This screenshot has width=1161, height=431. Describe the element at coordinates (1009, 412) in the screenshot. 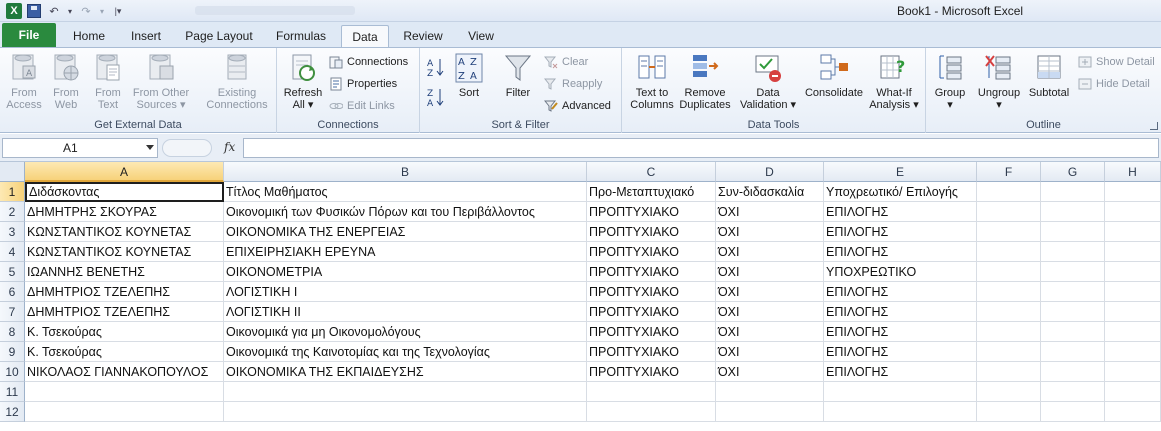

I see `cell-f12` at that location.